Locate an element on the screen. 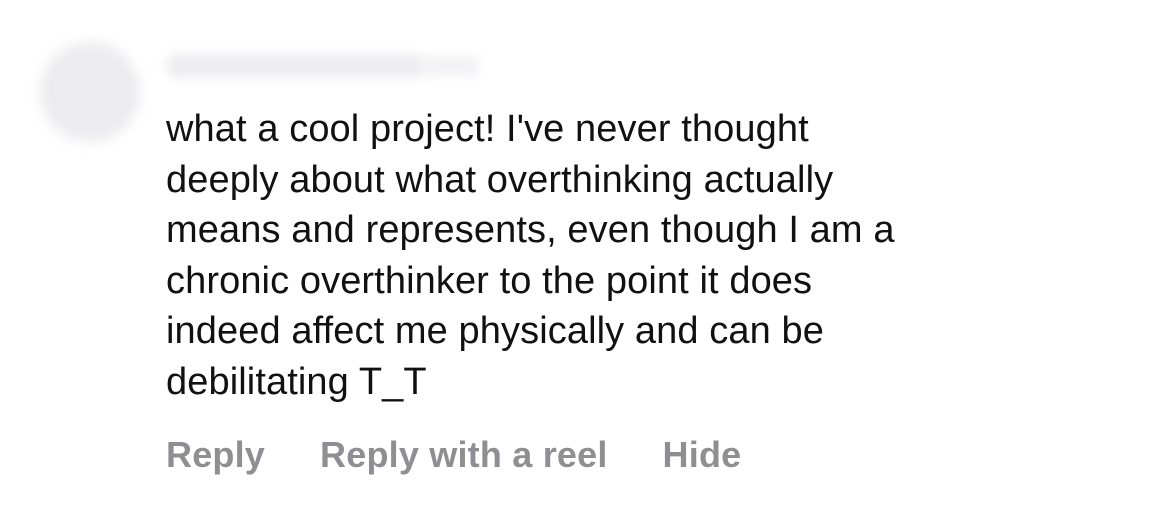 This screenshot has height=525, width=1160. avatar is located at coordinates (90, 92).